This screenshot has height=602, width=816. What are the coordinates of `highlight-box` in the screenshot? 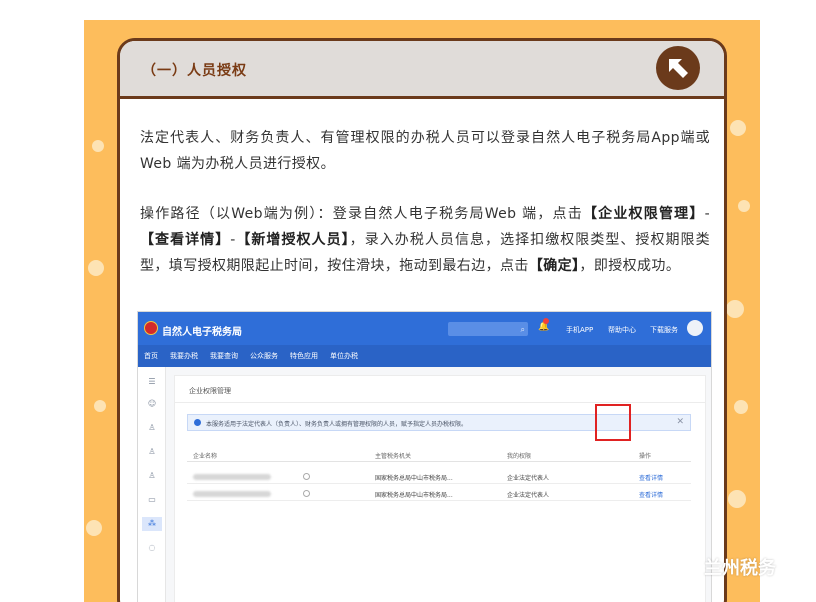 It's located at (613, 422).